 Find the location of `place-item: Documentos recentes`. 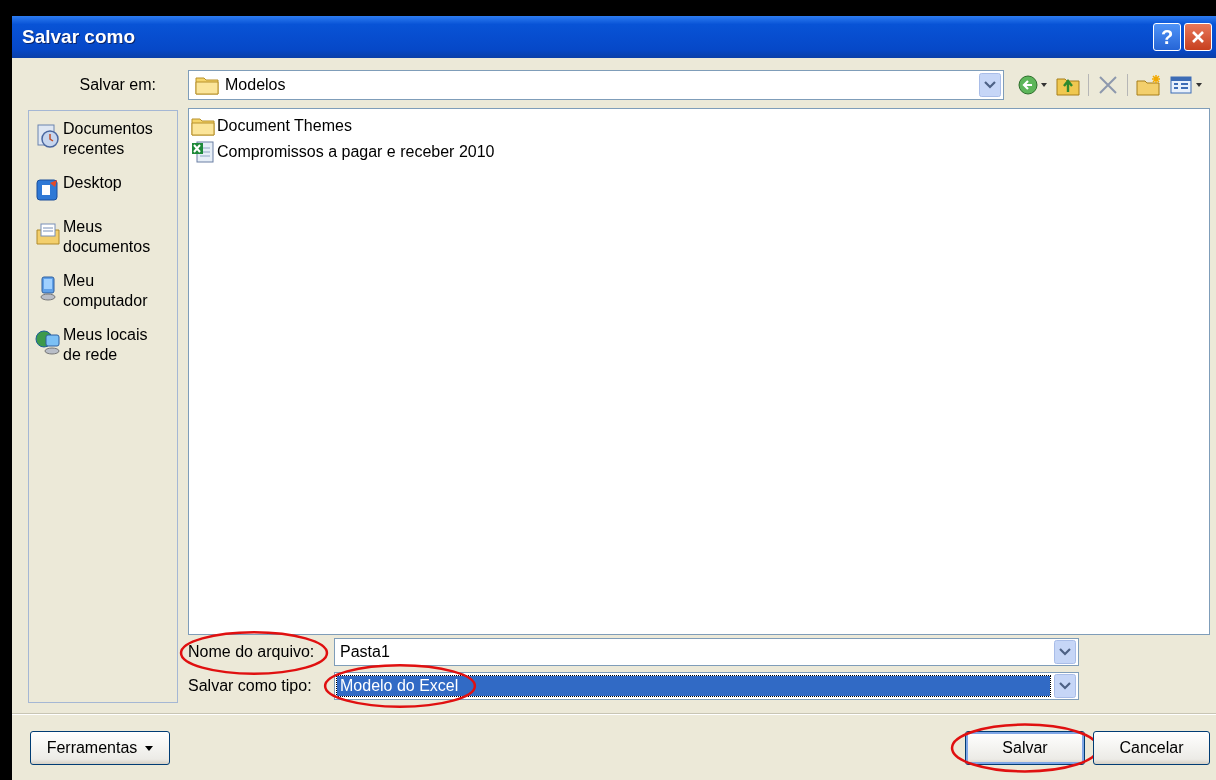

place-item: Documentos recentes is located at coordinates (103, 139).